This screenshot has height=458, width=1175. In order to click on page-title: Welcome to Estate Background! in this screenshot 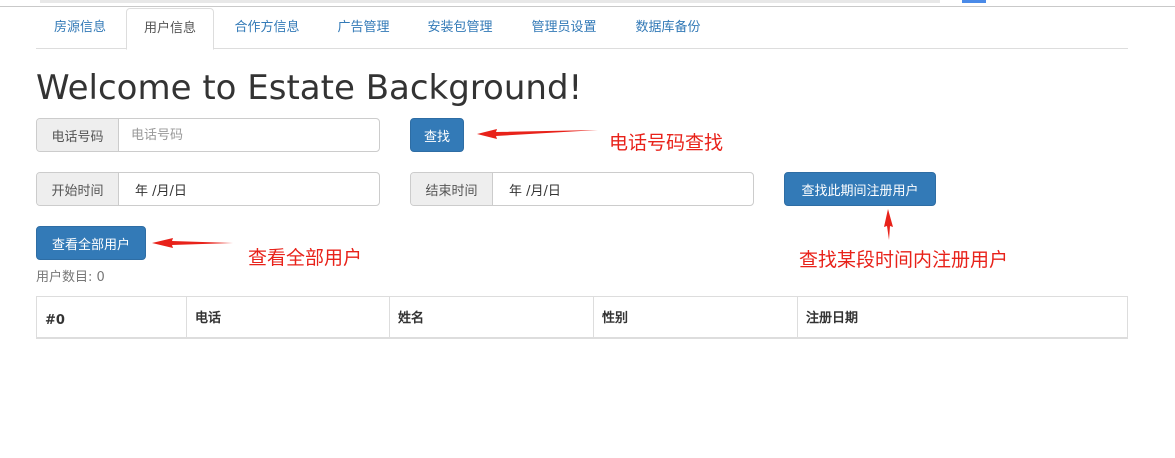, I will do `click(309, 88)`.